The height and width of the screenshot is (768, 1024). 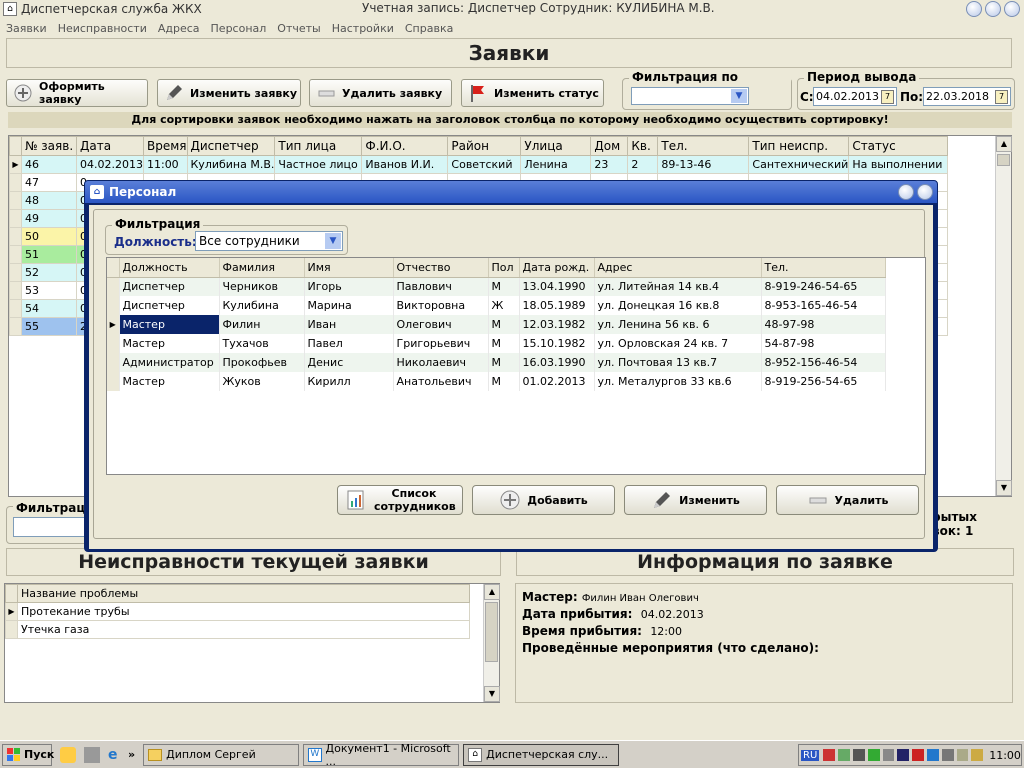 I want to click on column-header: Дата, so click(x=110, y=146).